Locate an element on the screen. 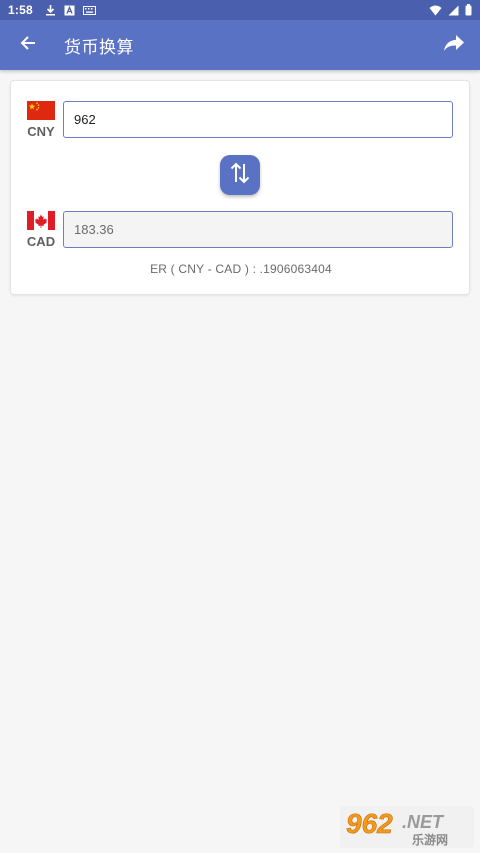 This screenshot has height=853, width=480. share-button is located at coordinates (454, 45).